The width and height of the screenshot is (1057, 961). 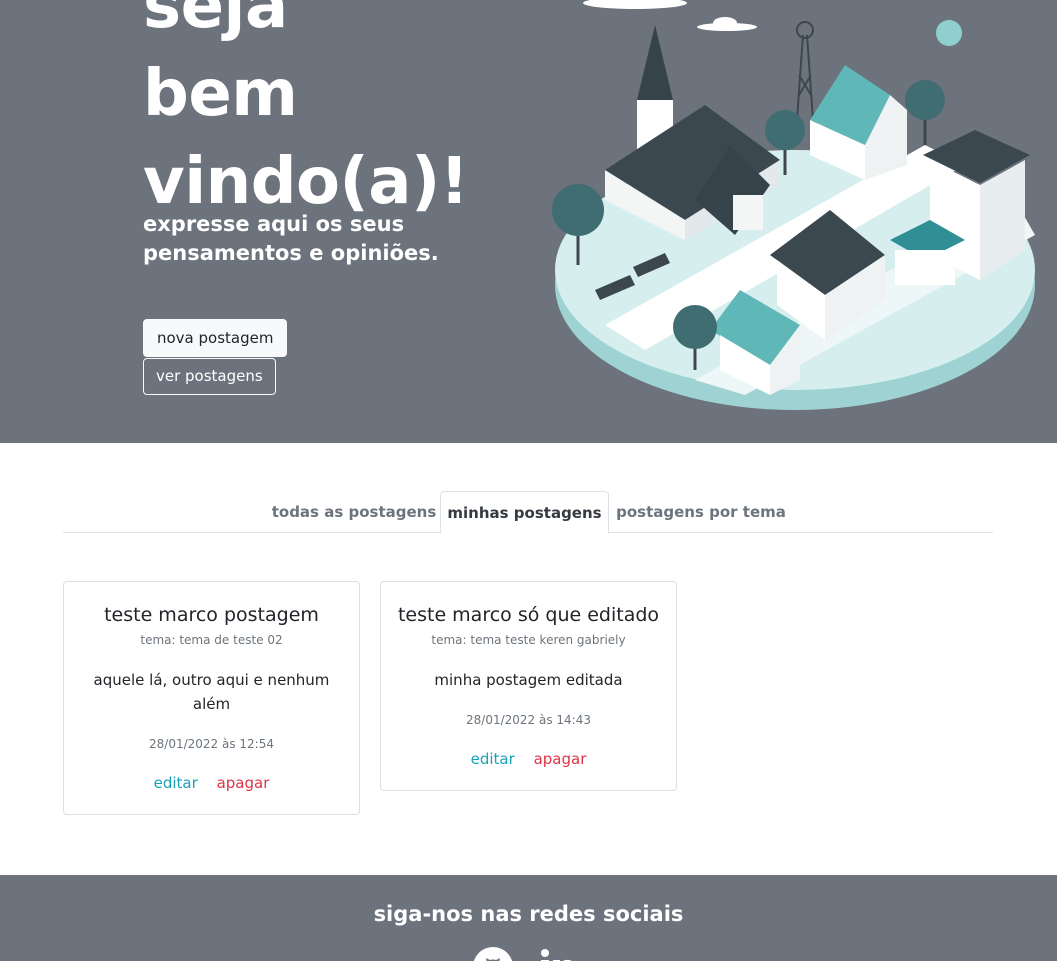 I want to click on post-date: 28/01/2022 às 14:43, so click(x=528, y=720).